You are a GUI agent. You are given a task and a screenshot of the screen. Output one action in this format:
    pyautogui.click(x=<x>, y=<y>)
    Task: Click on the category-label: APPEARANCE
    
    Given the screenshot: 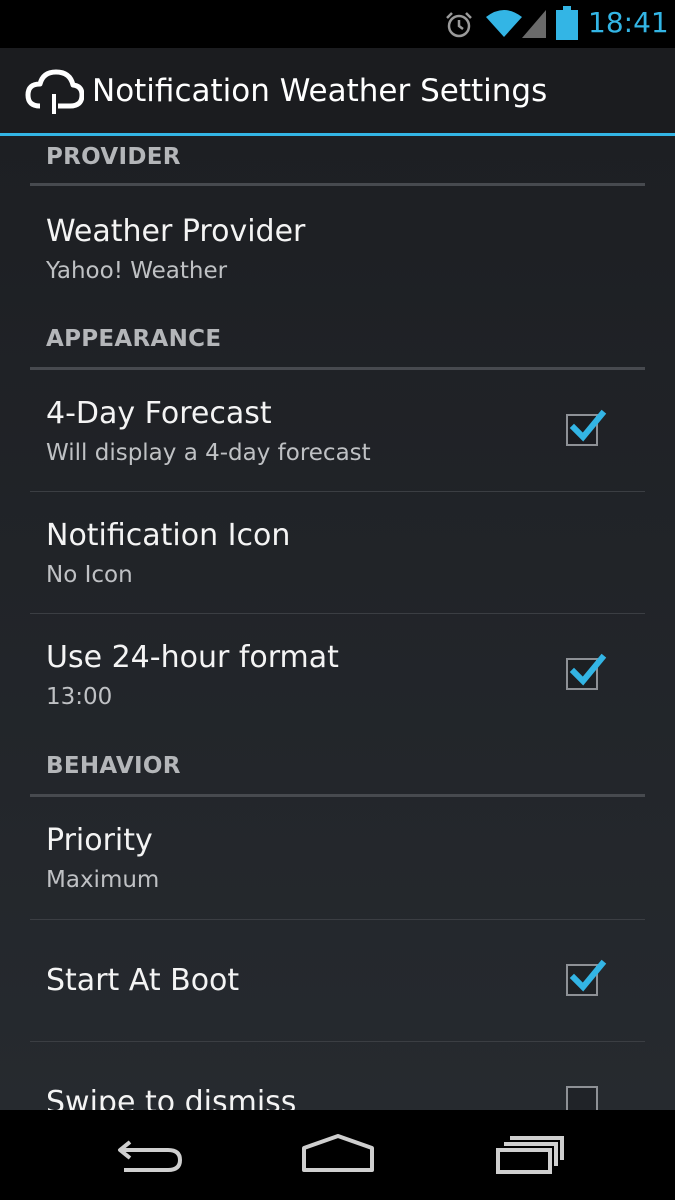 What is the action you would take?
    pyautogui.click(x=134, y=339)
    